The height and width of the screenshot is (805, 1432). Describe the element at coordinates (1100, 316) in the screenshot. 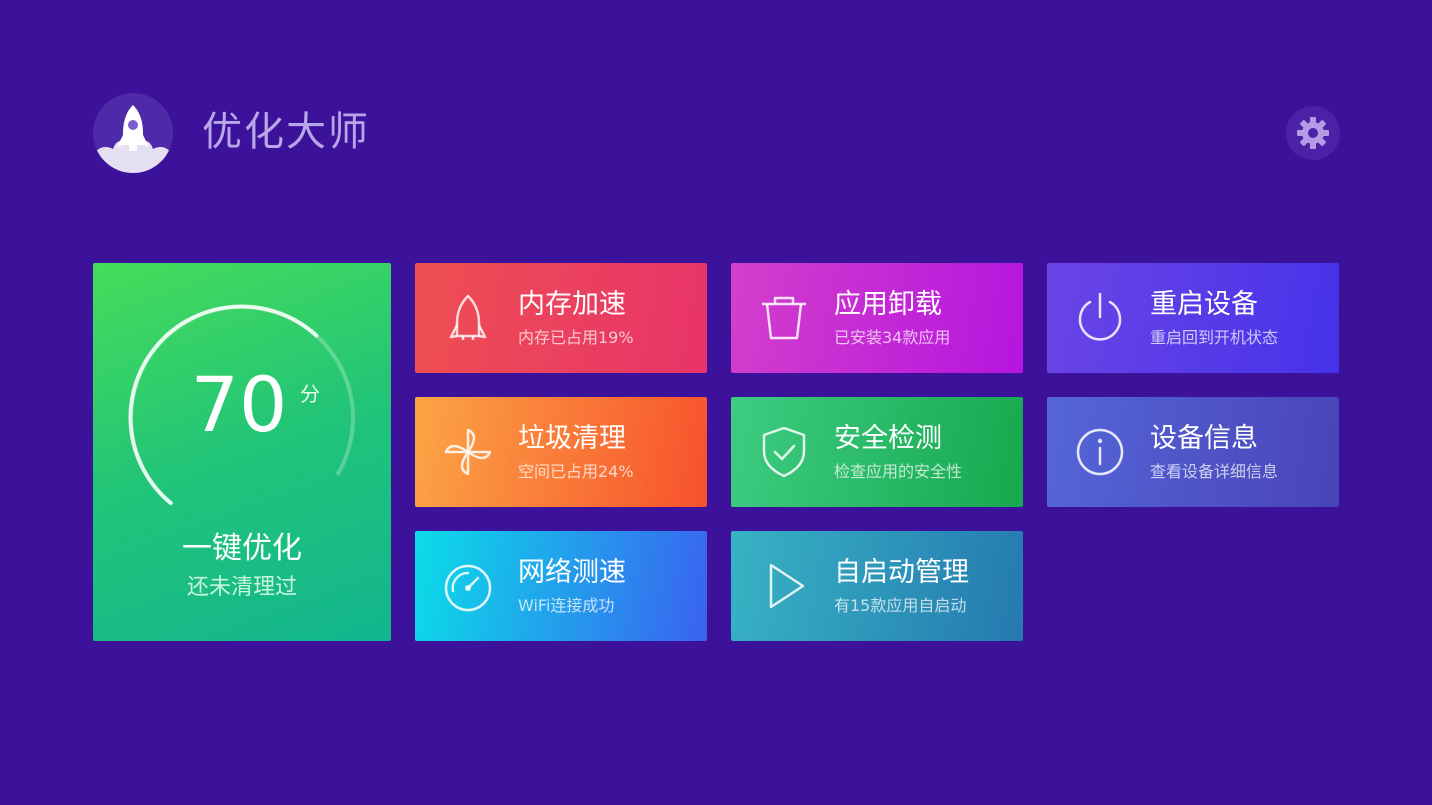

I see `power-icon` at that location.